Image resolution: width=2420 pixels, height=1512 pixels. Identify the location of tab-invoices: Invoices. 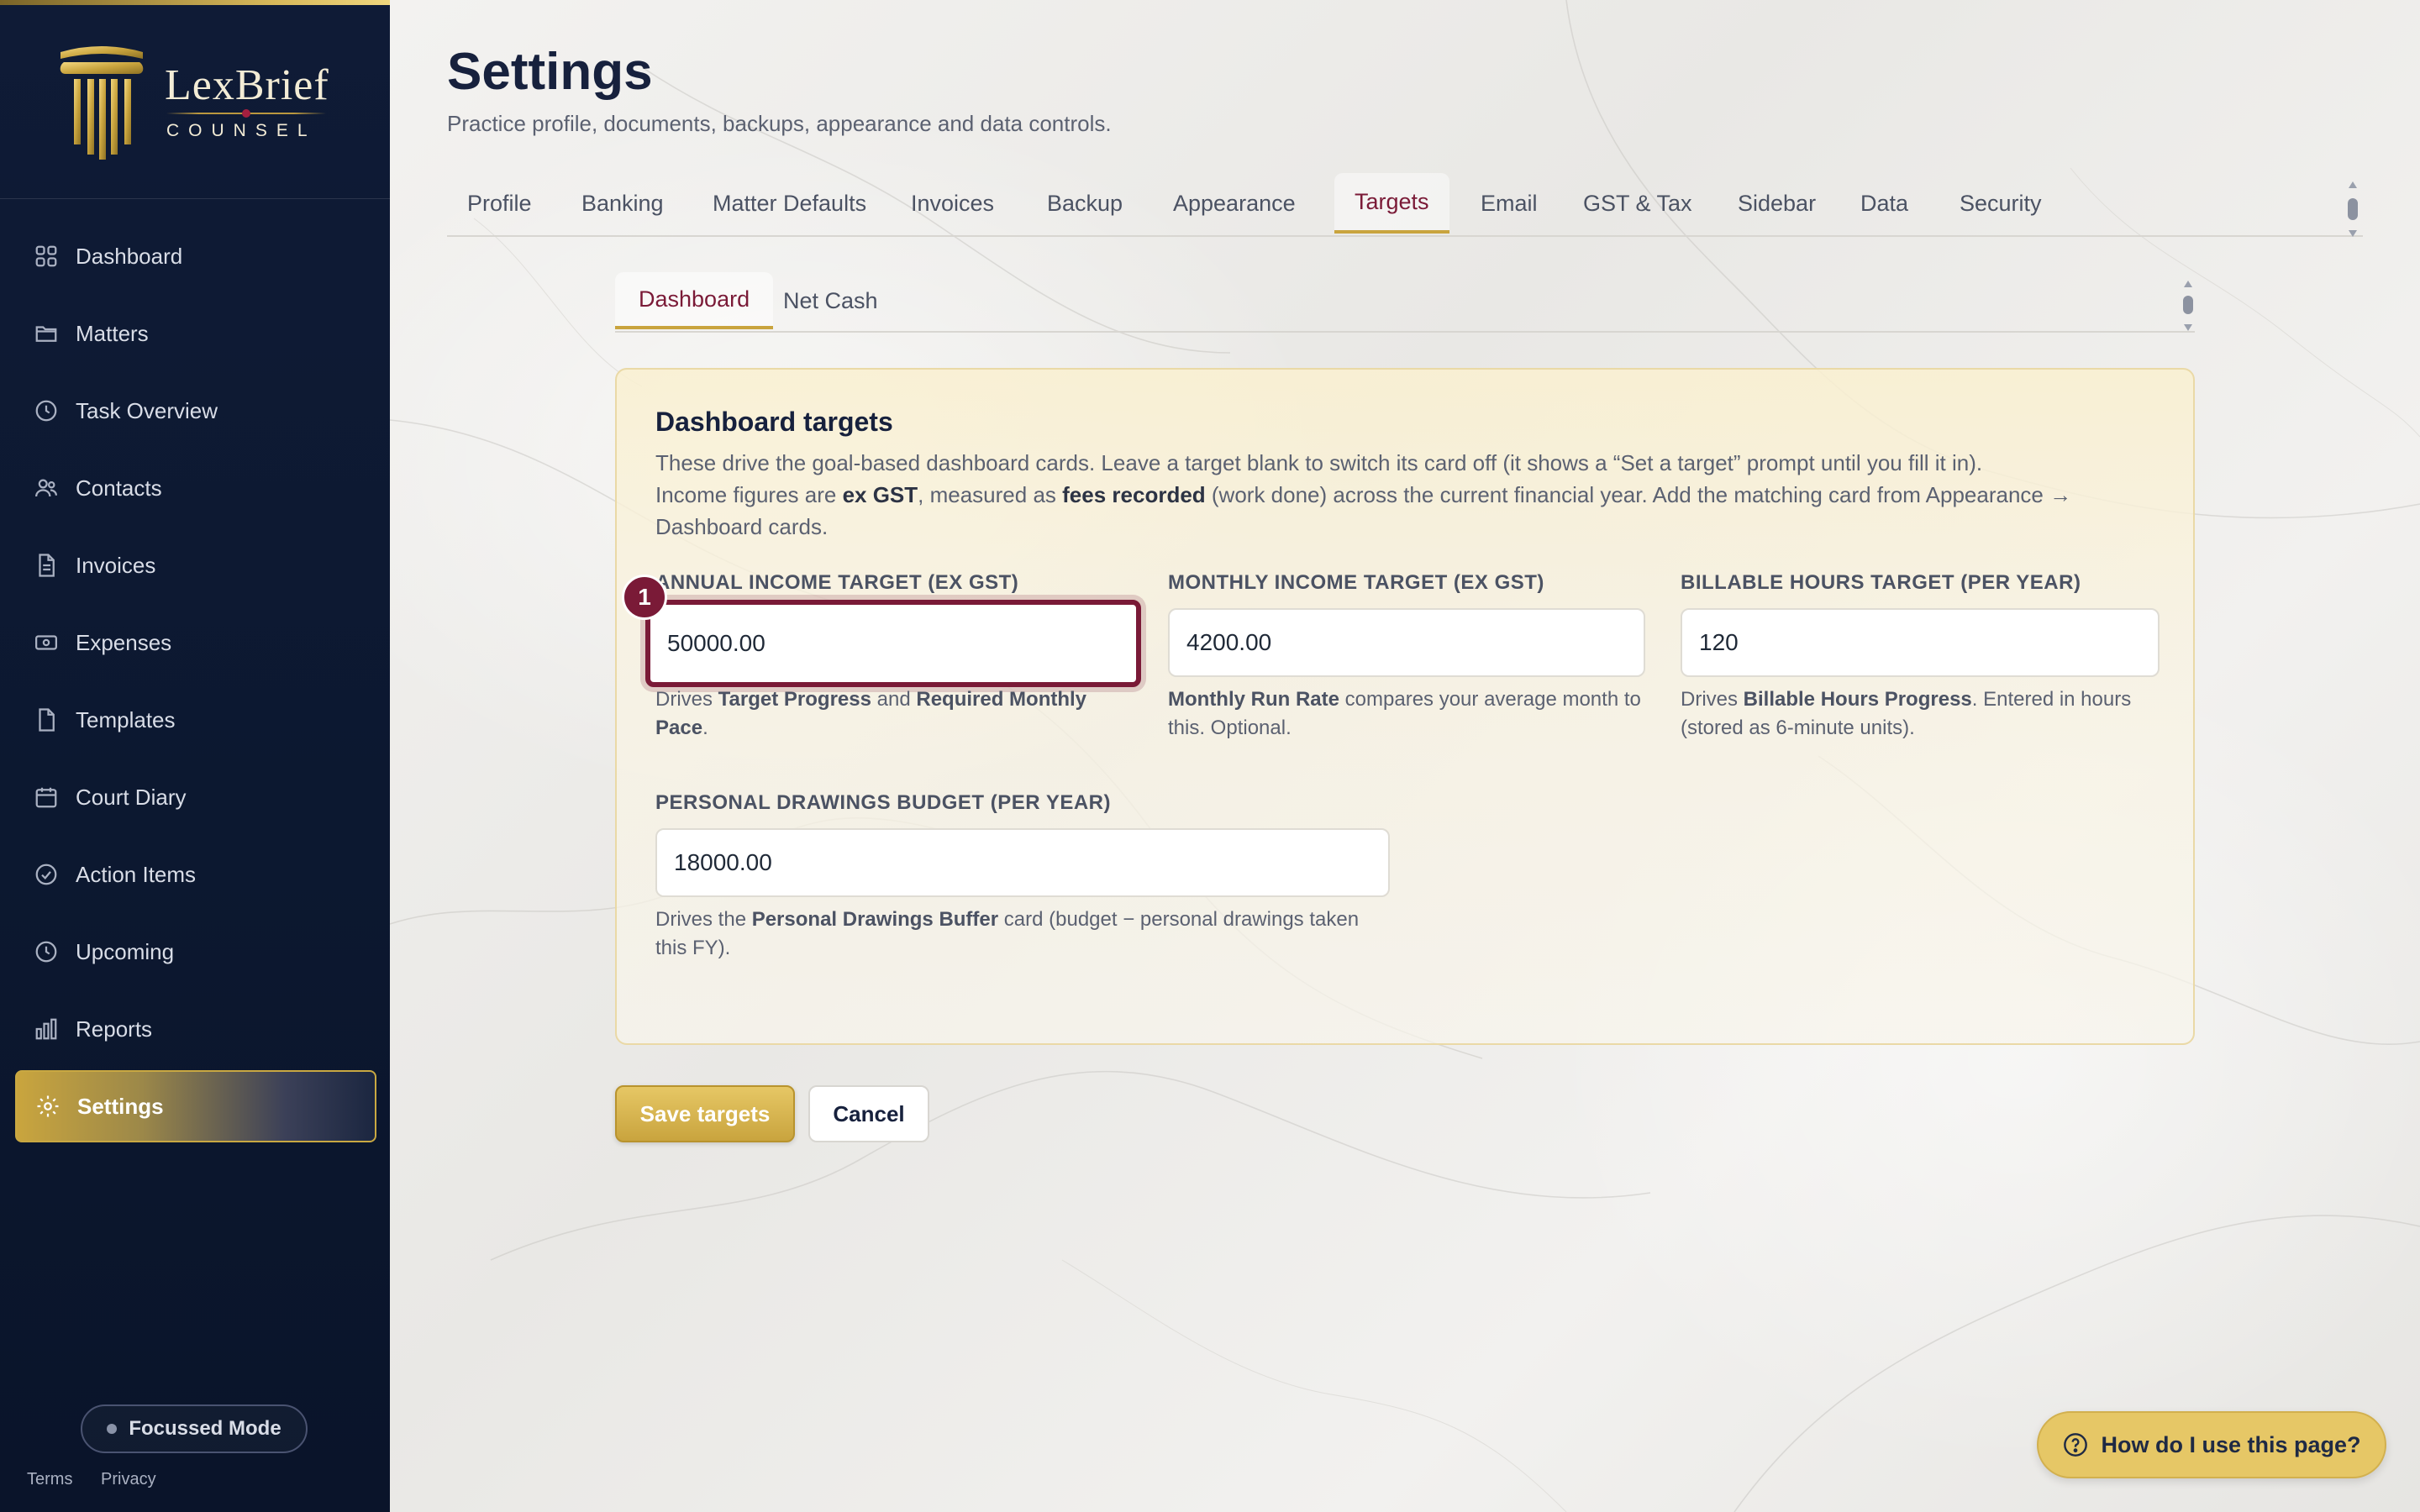
(953, 203).